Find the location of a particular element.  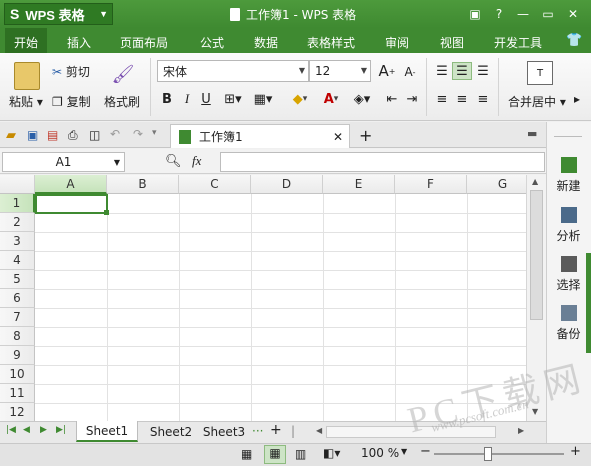

page-layout-view-icon: ▦ is located at coordinates (275, 454).